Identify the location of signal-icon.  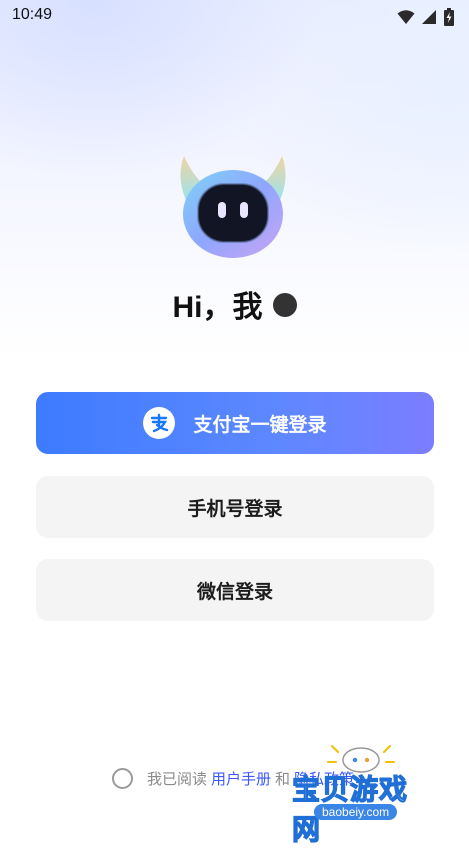
(429, 17).